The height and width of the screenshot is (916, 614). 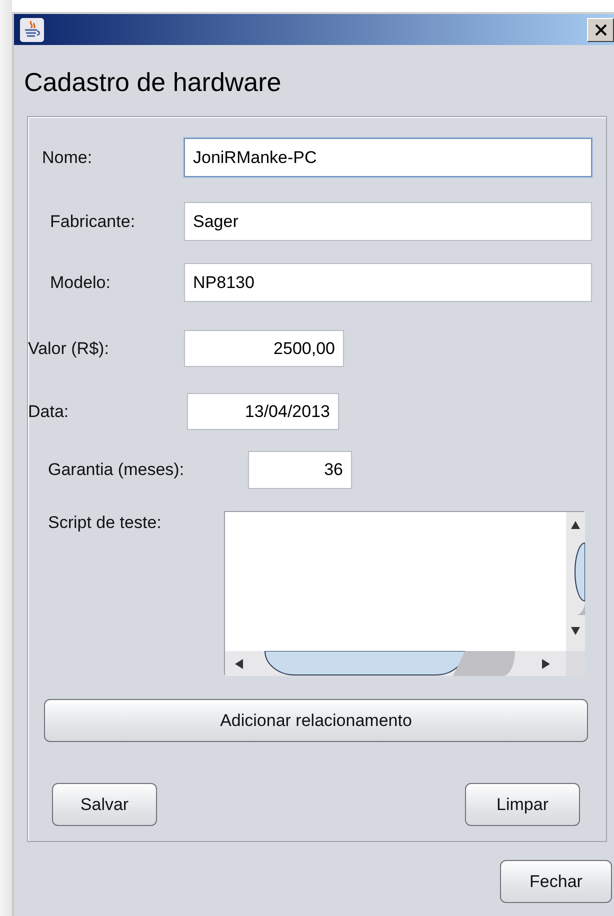 What do you see at coordinates (316, 720) in the screenshot?
I see `add-relation-button: Adicionar relacionamento` at bounding box center [316, 720].